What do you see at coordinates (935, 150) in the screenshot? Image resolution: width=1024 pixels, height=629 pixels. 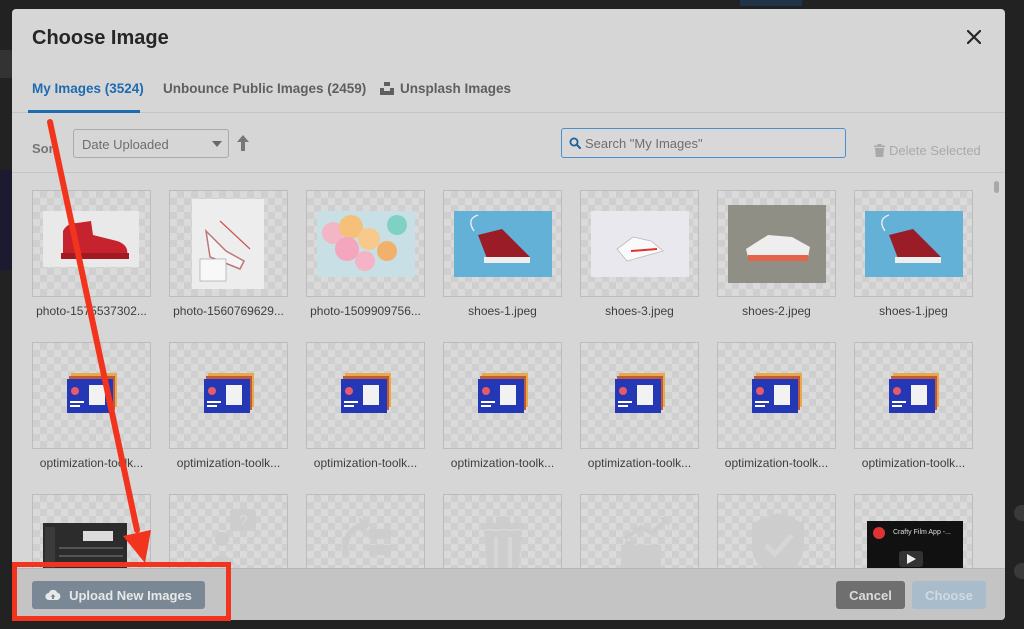 I see `delete-selected-label: Delete Selected` at bounding box center [935, 150].